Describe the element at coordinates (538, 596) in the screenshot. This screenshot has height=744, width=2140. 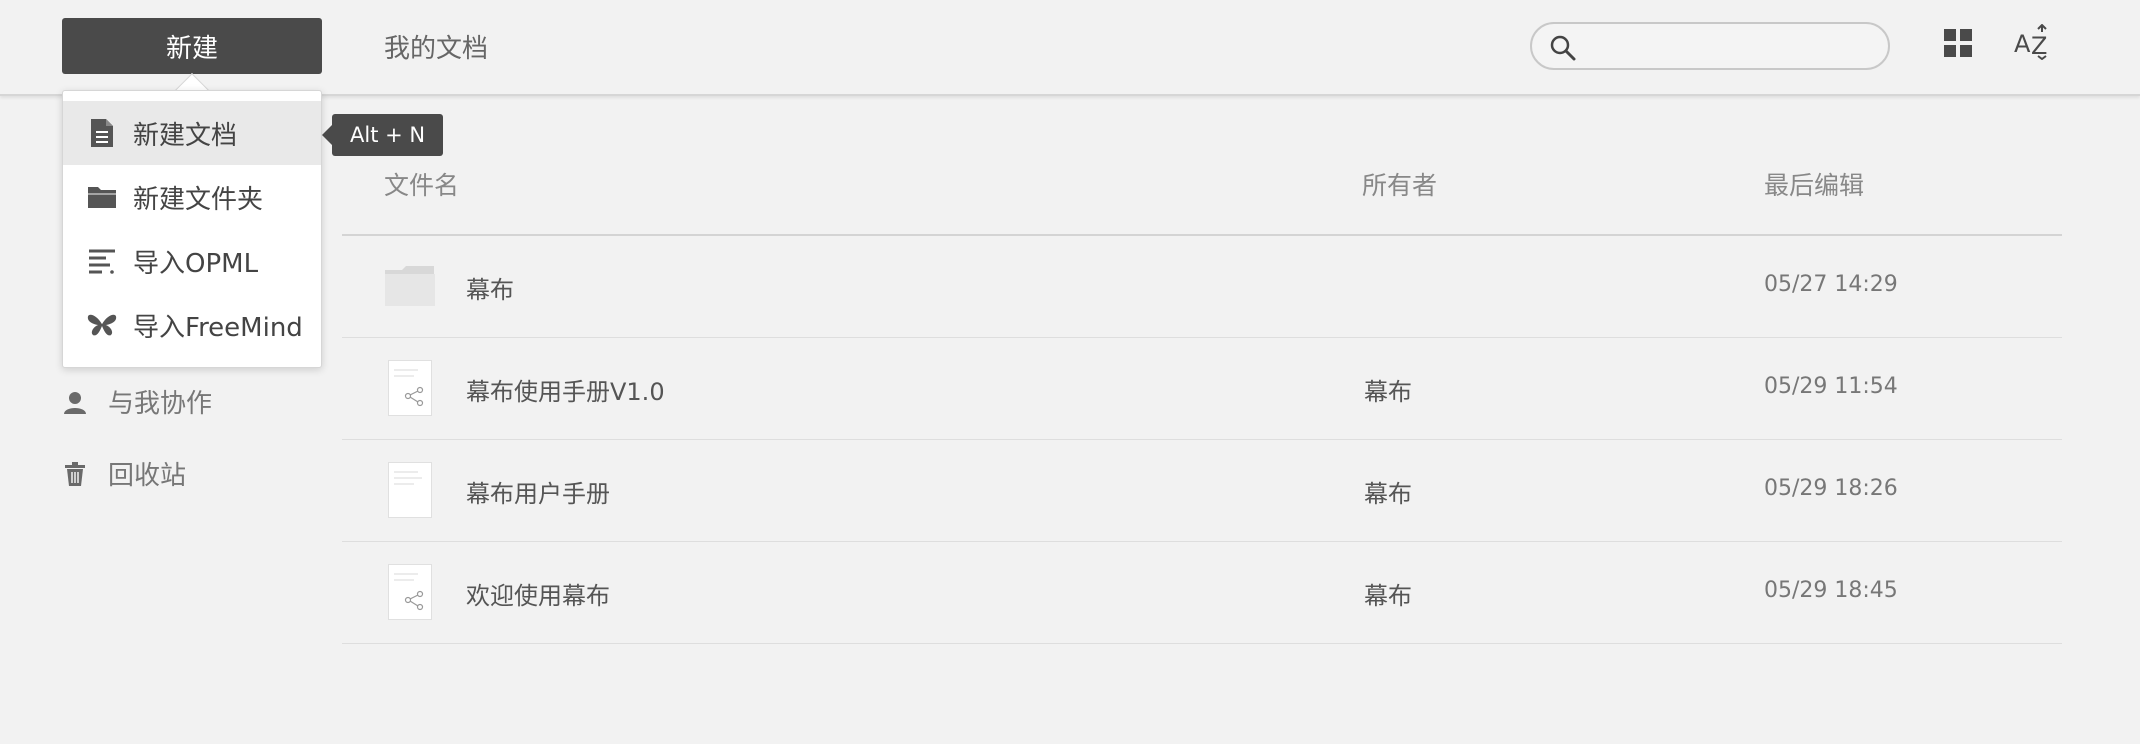
I see `file-name: 欢迎使用幕布` at that location.